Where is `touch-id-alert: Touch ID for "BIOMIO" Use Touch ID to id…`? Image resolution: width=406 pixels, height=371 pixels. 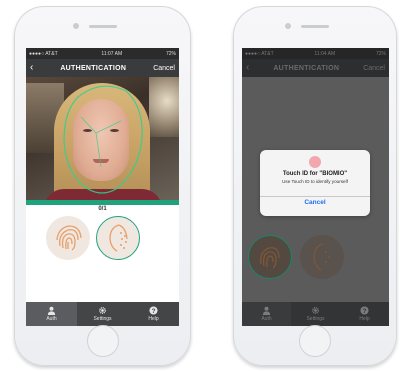
touch-id-alert: Touch ID for "BIOMIO" Use Touch ID to id… is located at coordinates (315, 183).